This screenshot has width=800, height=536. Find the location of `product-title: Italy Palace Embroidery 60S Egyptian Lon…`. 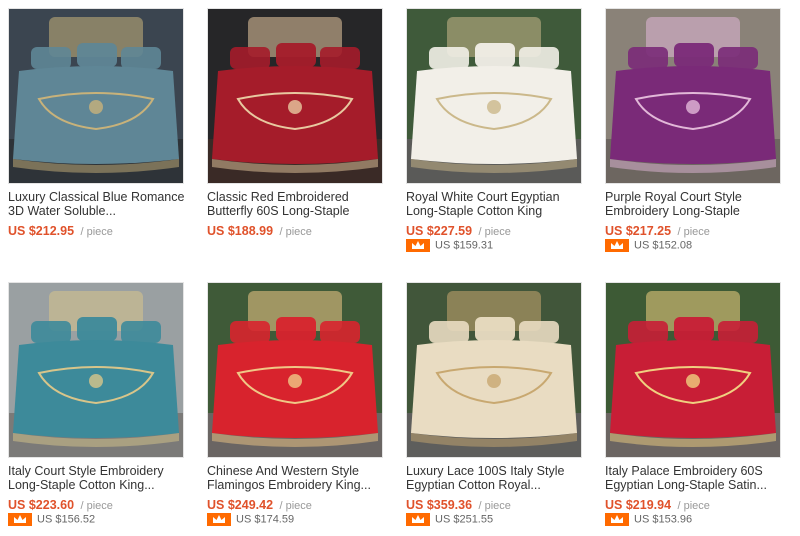

product-title: Italy Palace Embroidery 60S Egyptian Lon… is located at coordinates (694, 479).